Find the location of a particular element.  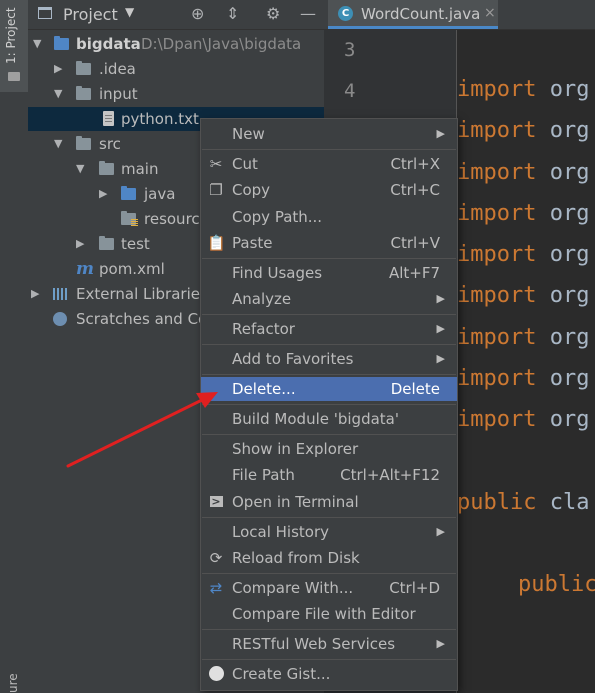

libraries-icon is located at coordinates (60, 294).